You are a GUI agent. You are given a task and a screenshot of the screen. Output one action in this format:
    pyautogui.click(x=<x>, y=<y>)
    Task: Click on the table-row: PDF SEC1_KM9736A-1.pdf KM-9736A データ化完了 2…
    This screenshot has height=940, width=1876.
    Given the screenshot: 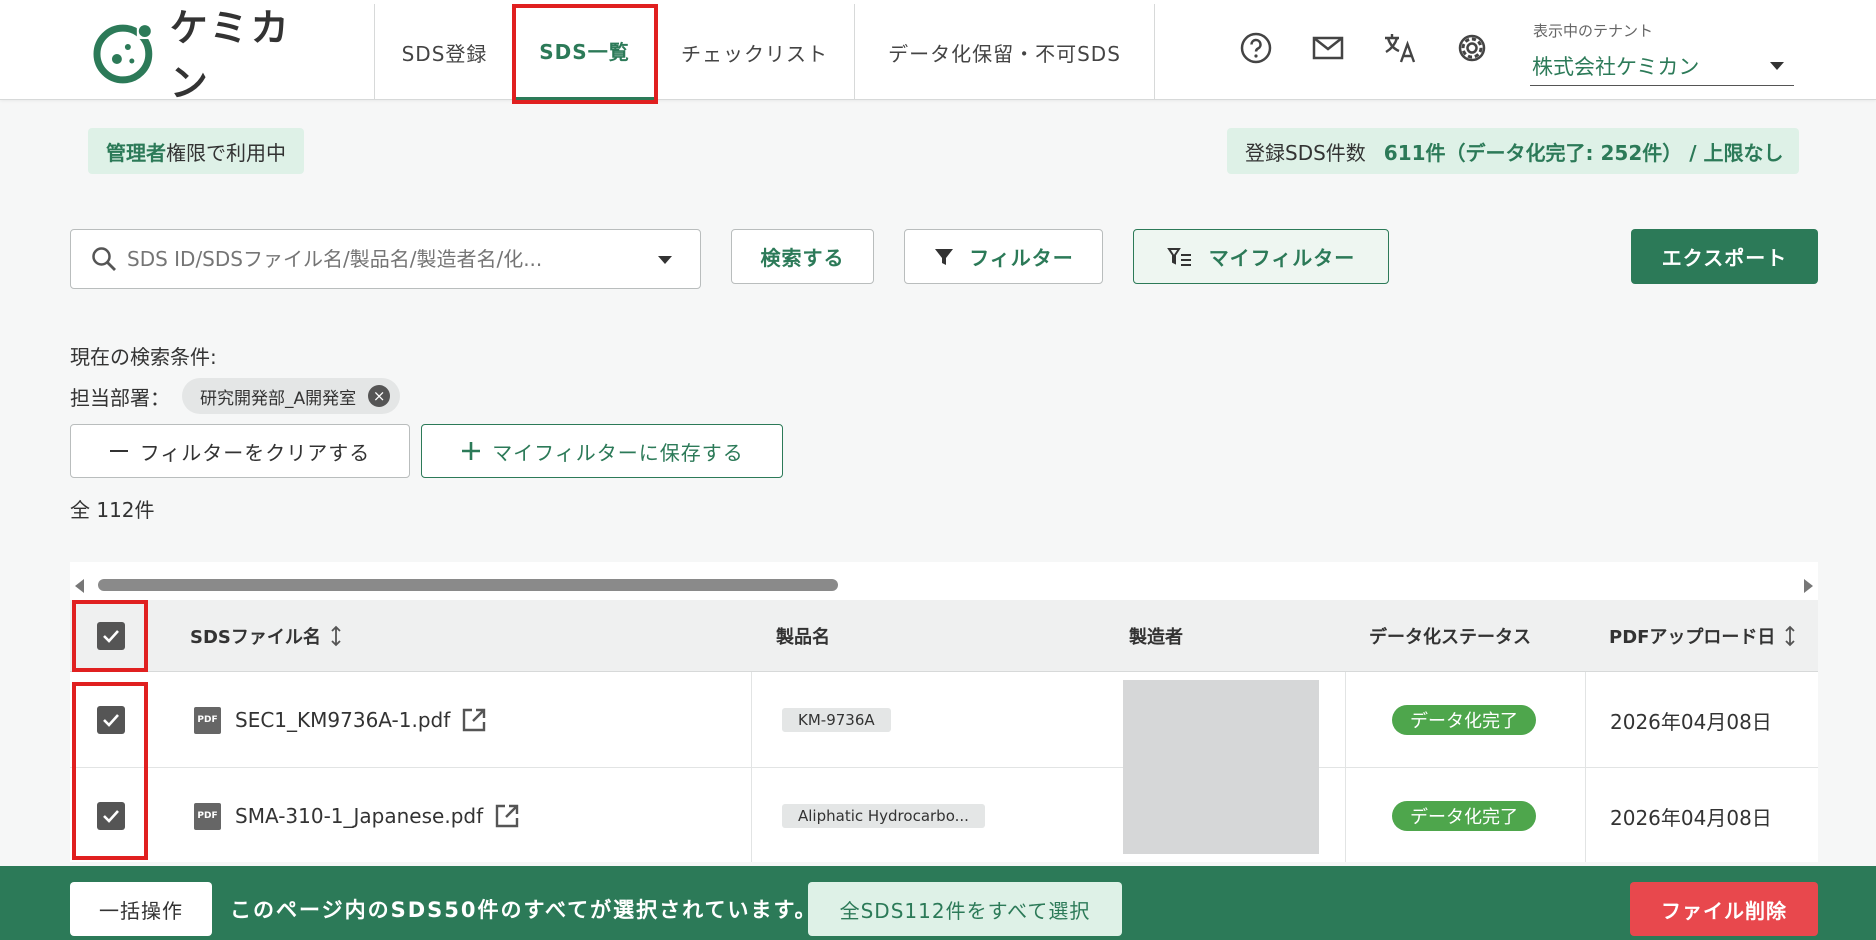 What is the action you would take?
    pyautogui.click(x=944, y=720)
    